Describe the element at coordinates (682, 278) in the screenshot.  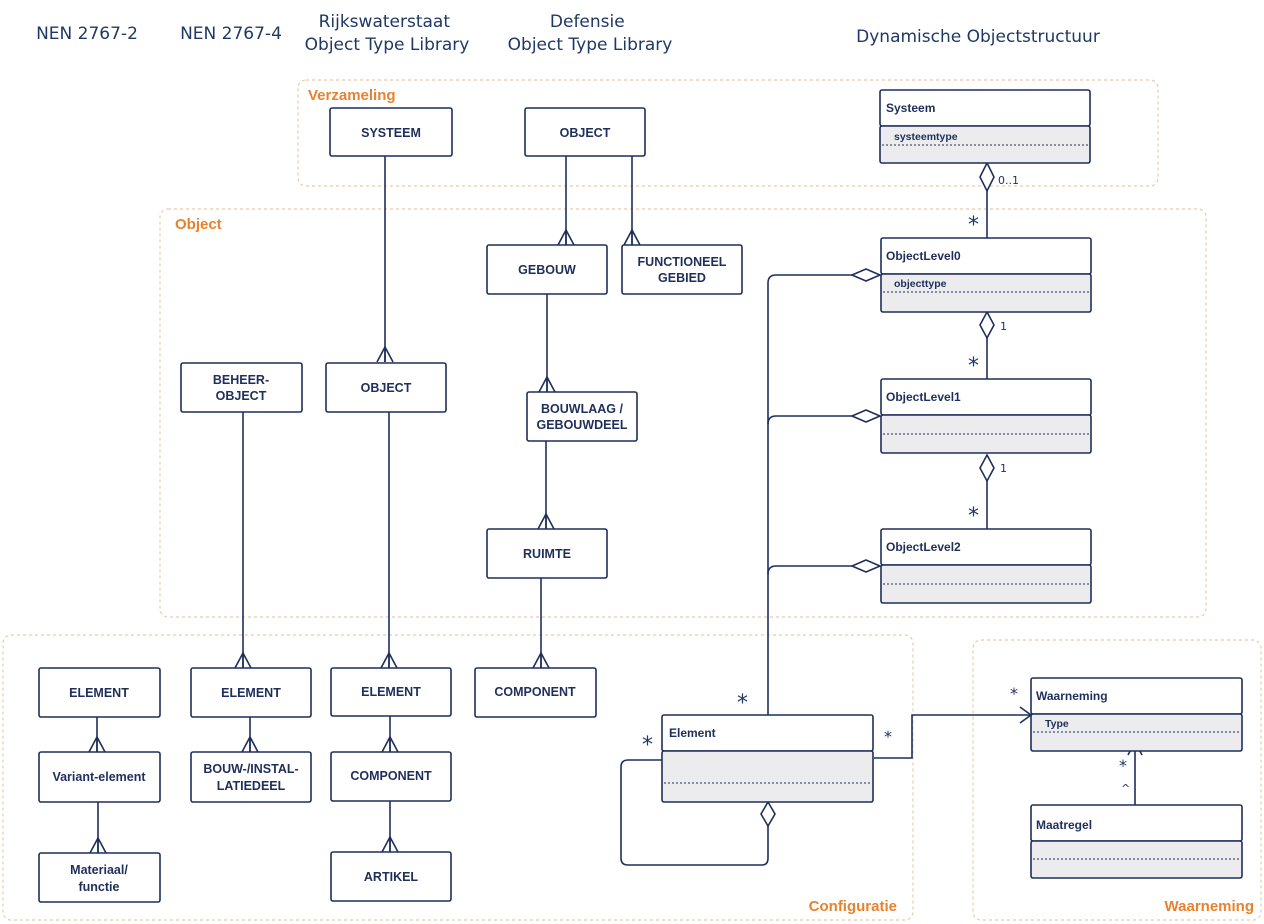
I see `svg-text: GEBIED` at that location.